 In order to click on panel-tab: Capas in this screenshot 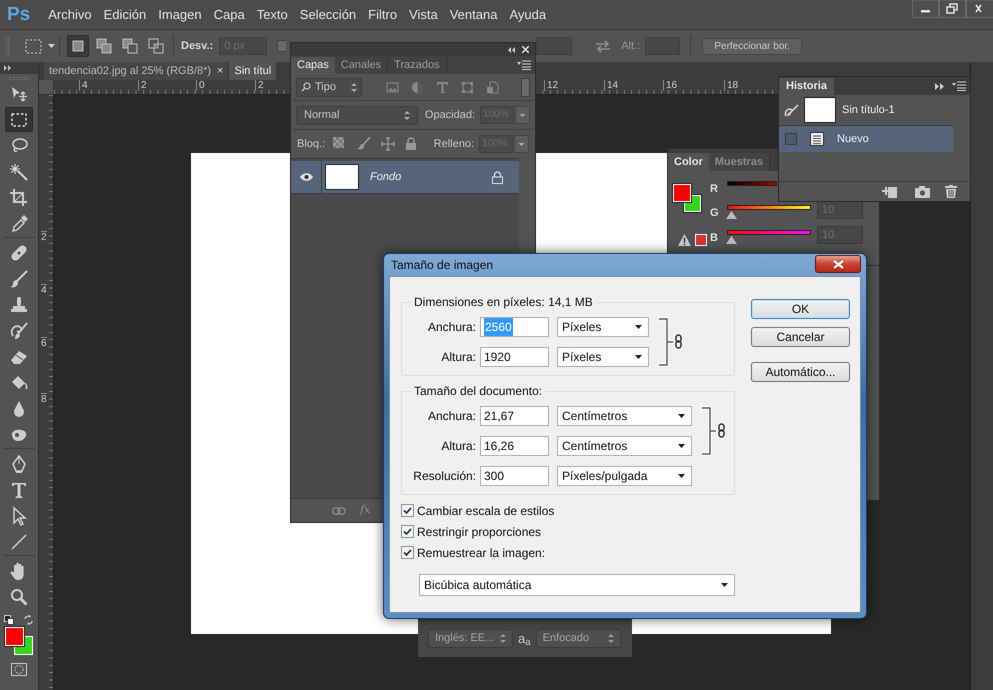, I will do `click(313, 65)`.